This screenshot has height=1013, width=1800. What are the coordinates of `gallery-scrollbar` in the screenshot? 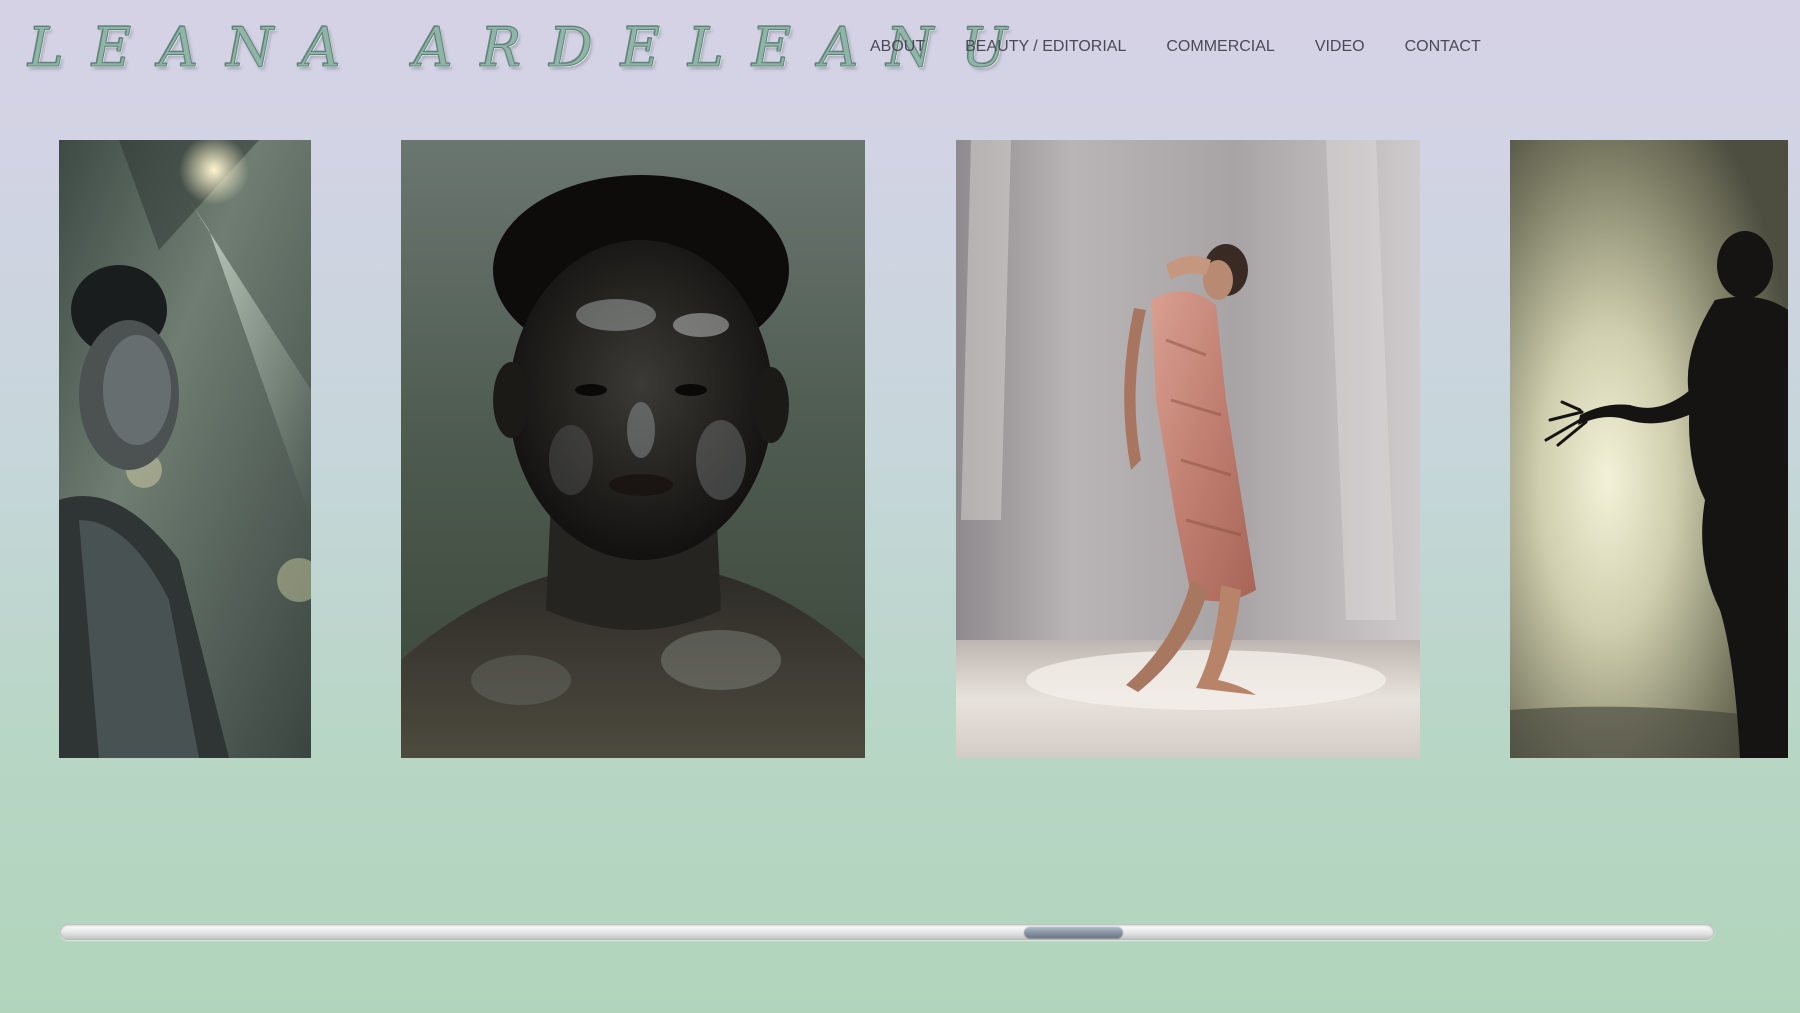 It's located at (887, 932).